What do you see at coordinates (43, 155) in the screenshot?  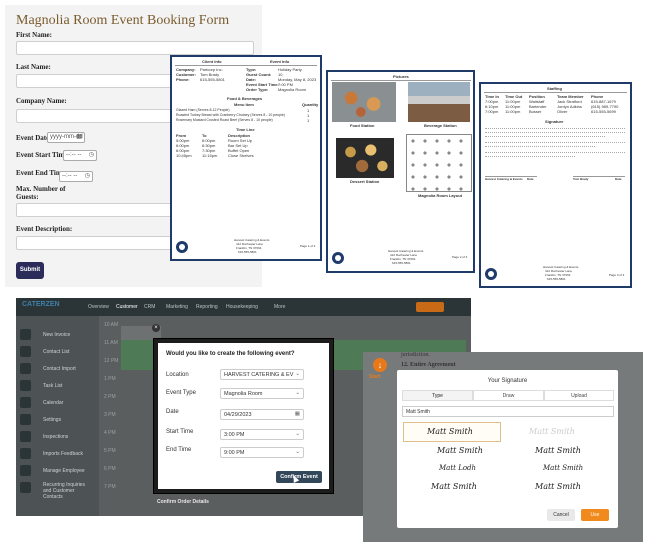 I see `event-start-label: Event Start Time:` at bounding box center [43, 155].